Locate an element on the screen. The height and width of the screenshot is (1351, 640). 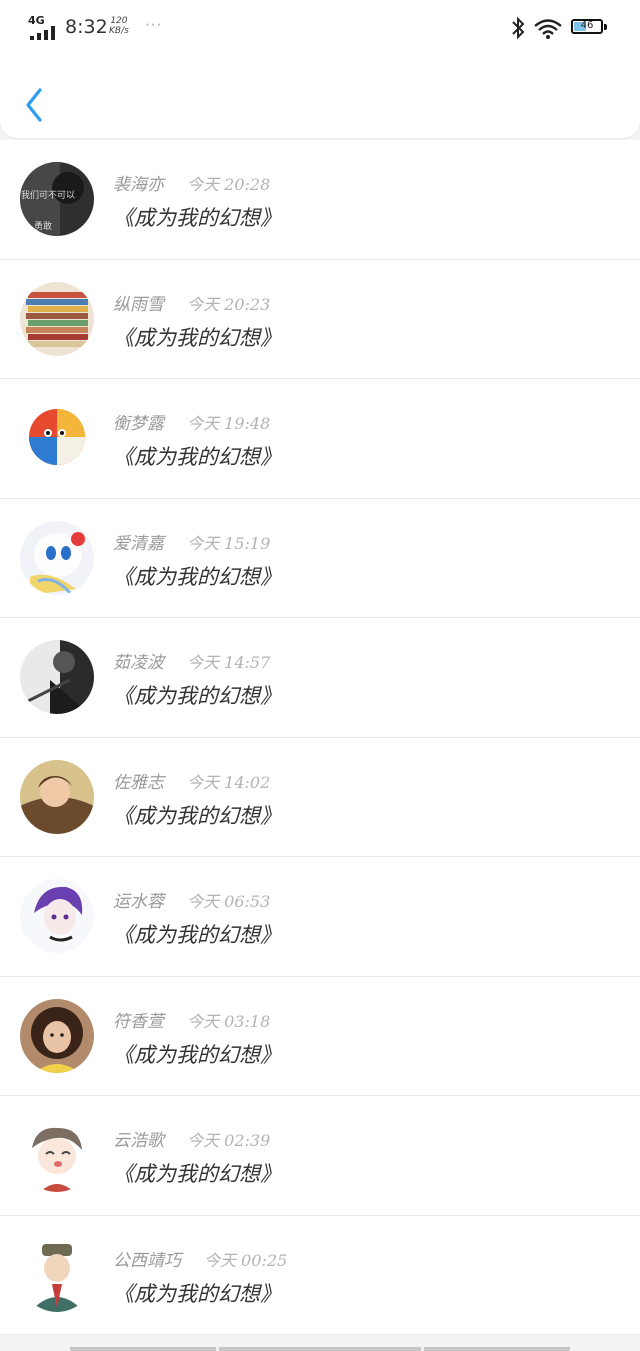
message-time: 今天 19:48 is located at coordinates (229, 423).